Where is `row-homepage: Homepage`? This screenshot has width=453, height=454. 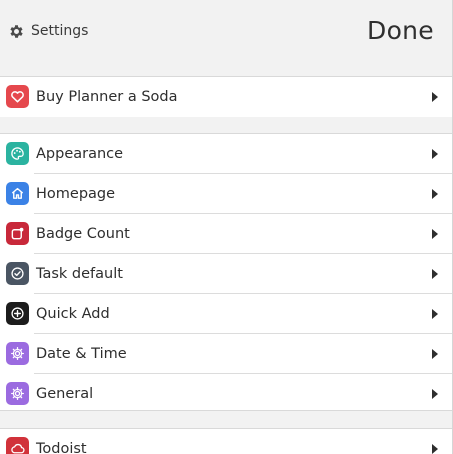
row-homepage: Homepage is located at coordinates (226, 194).